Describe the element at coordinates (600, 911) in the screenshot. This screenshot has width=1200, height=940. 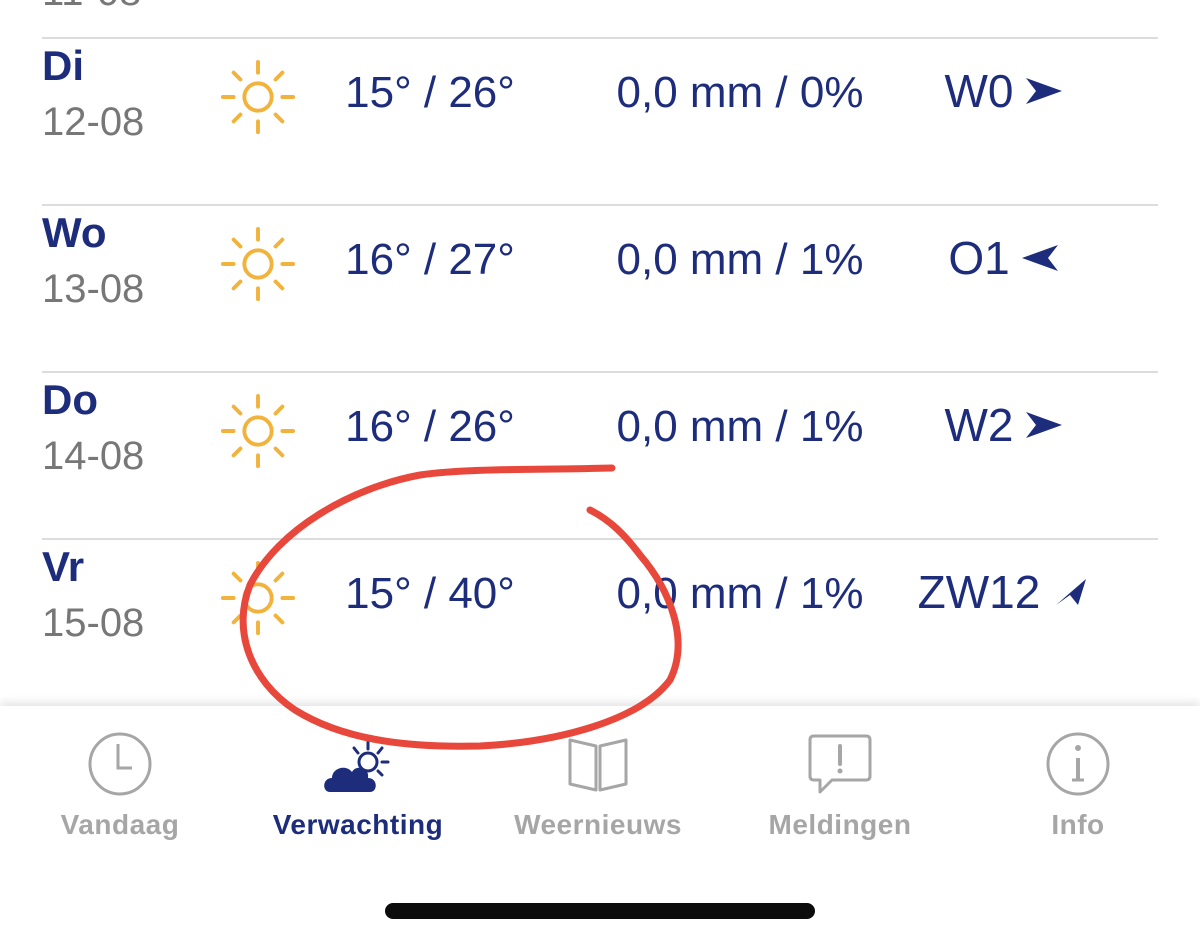
I see `home-indicator` at that location.